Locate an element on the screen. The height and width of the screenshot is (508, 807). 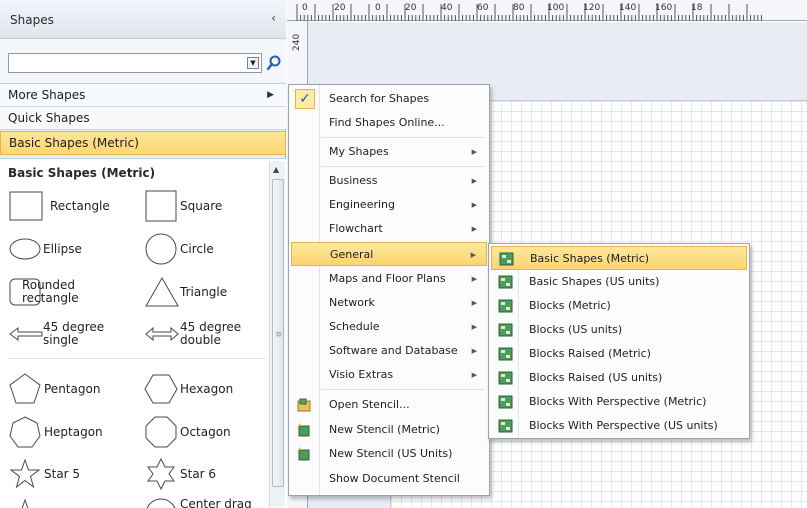
shape-label: Rounded rectangle is located at coordinates (50, 291).